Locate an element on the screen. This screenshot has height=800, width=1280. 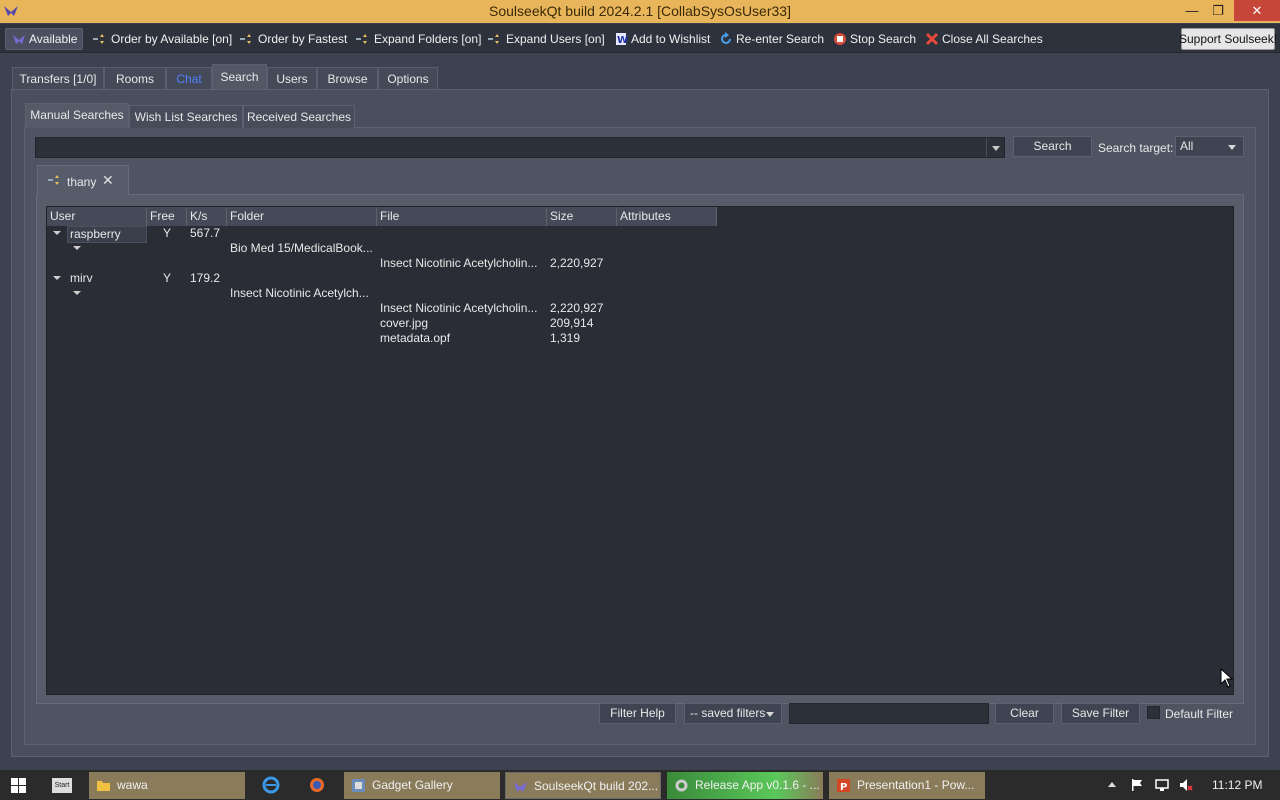
filter-input is located at coordinates (889, 713).